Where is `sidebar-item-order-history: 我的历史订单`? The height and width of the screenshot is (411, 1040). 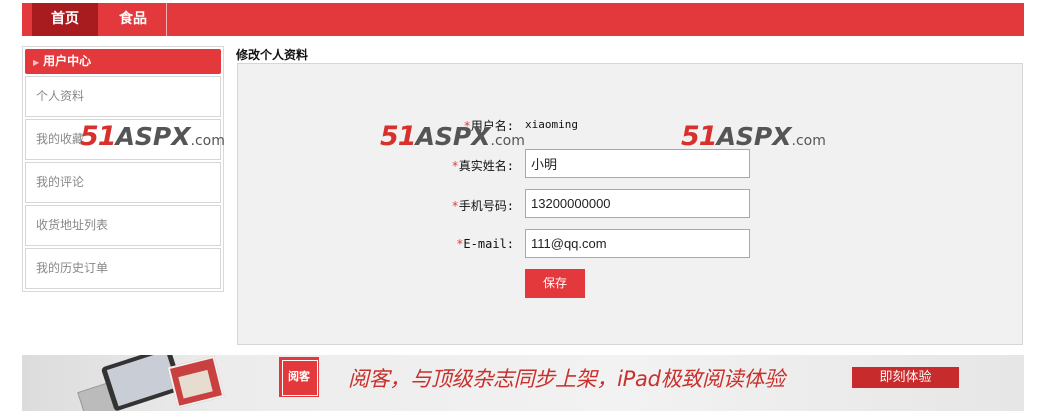 sidebar-item-order-history: 我的历史订单 is located at coordinates (123, 268).